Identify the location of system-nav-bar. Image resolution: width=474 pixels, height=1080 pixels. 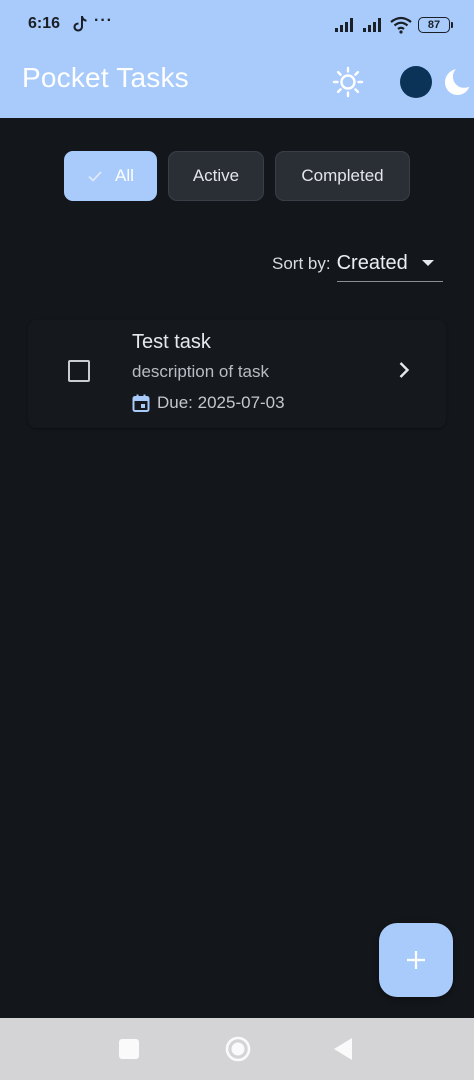
(237, 1049).